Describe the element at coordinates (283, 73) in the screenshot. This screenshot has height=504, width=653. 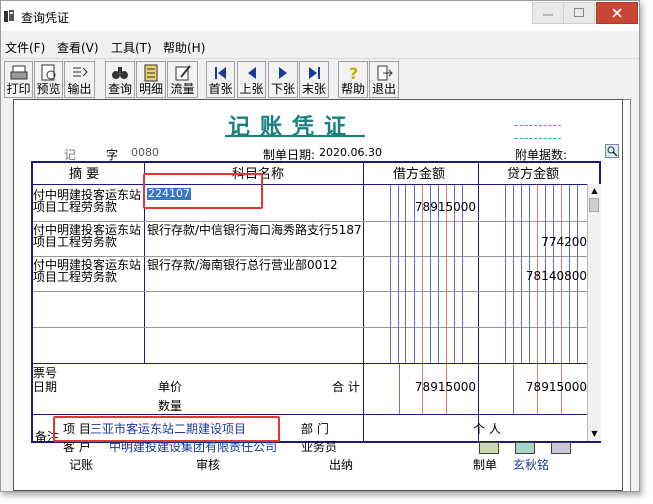
I see `next-page-icon` at that location.